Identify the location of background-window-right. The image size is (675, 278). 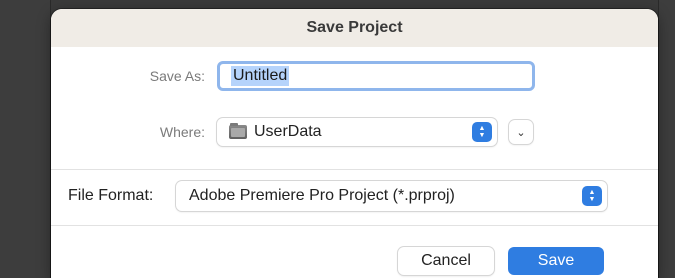
(666, 139).